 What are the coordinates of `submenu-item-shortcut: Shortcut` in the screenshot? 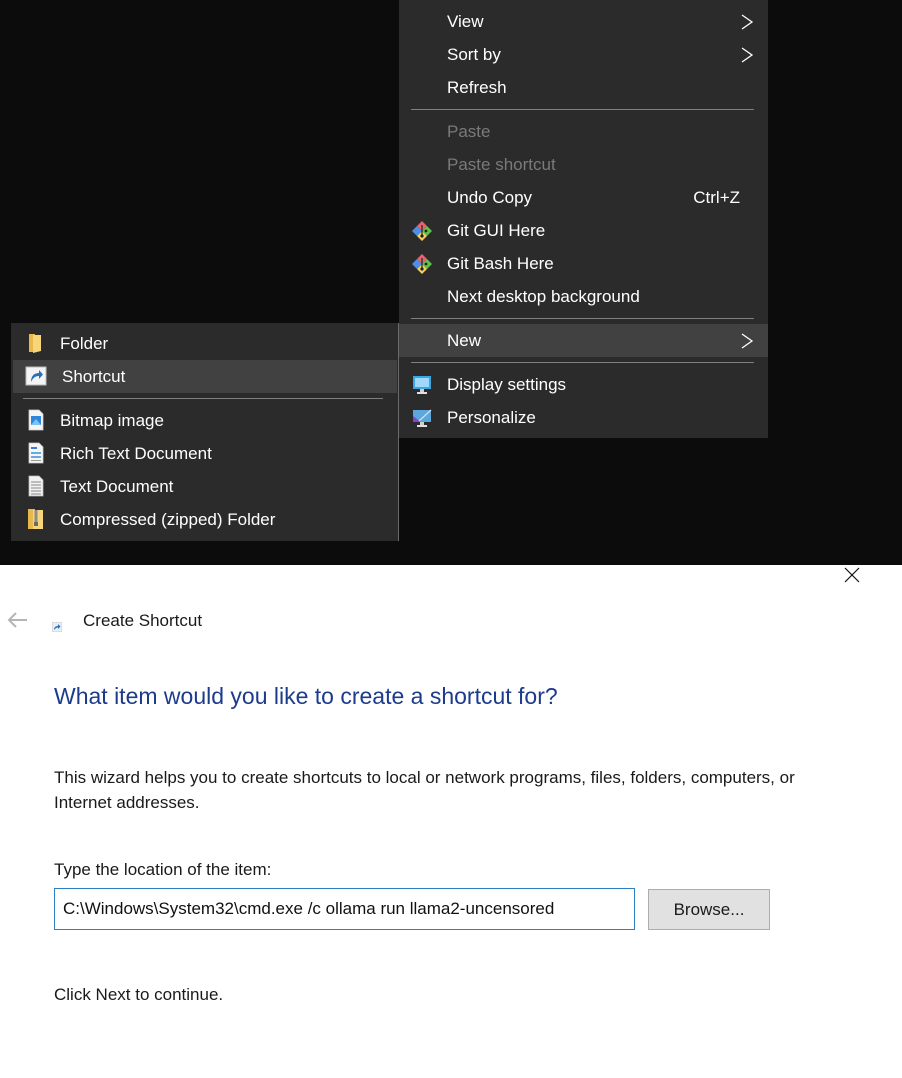 It's located at (205, 376).